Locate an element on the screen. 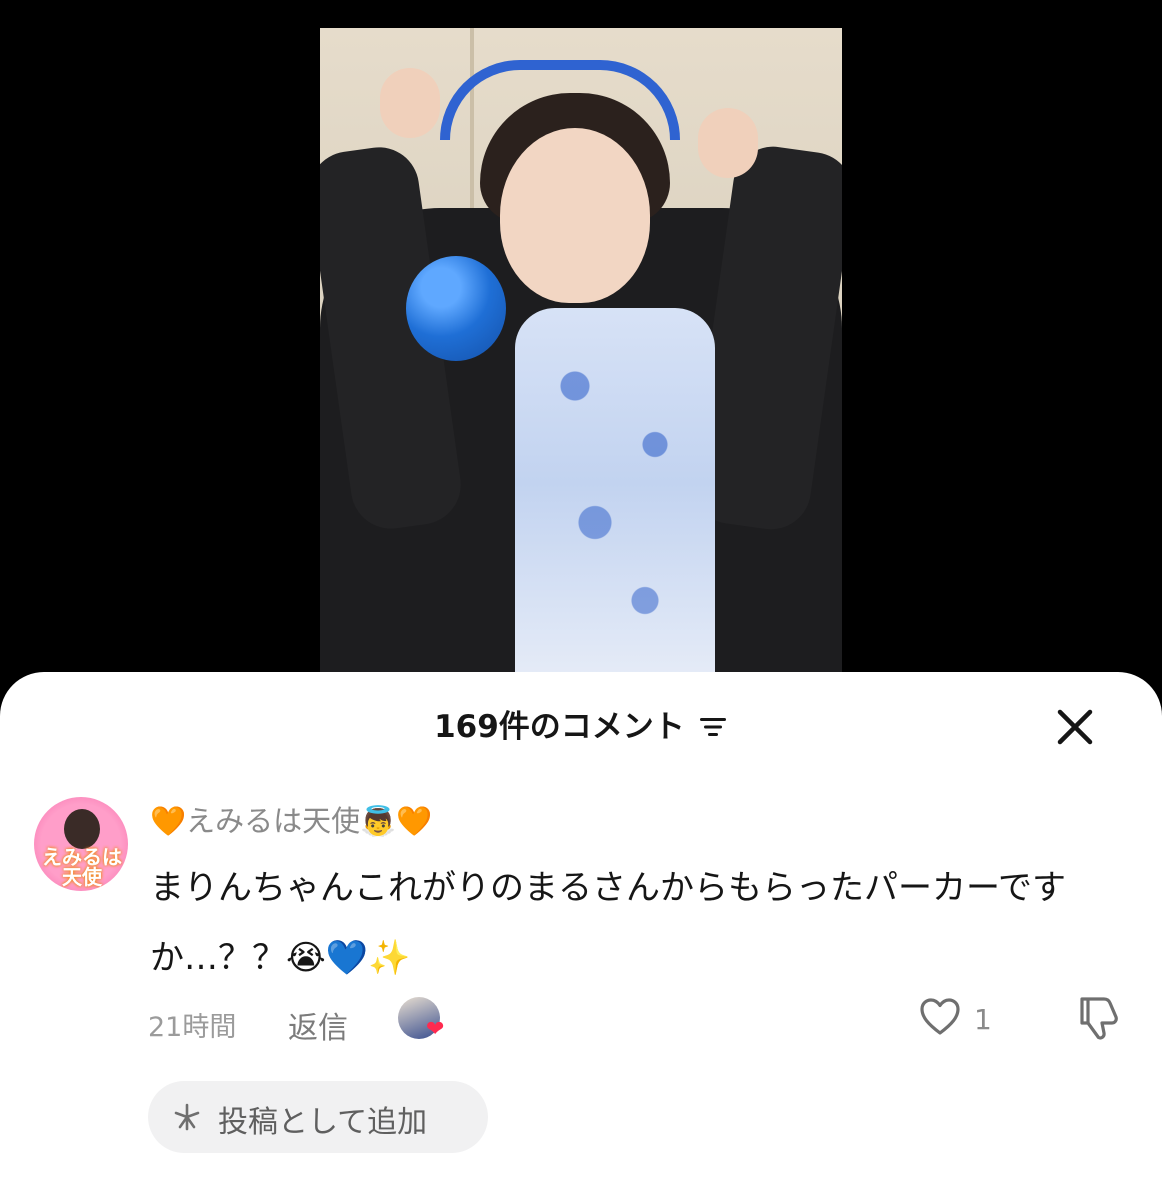 The height and width of the screenshot is (1200, 1162). reply-button: 返信 is located at coordinates (318, 1025).